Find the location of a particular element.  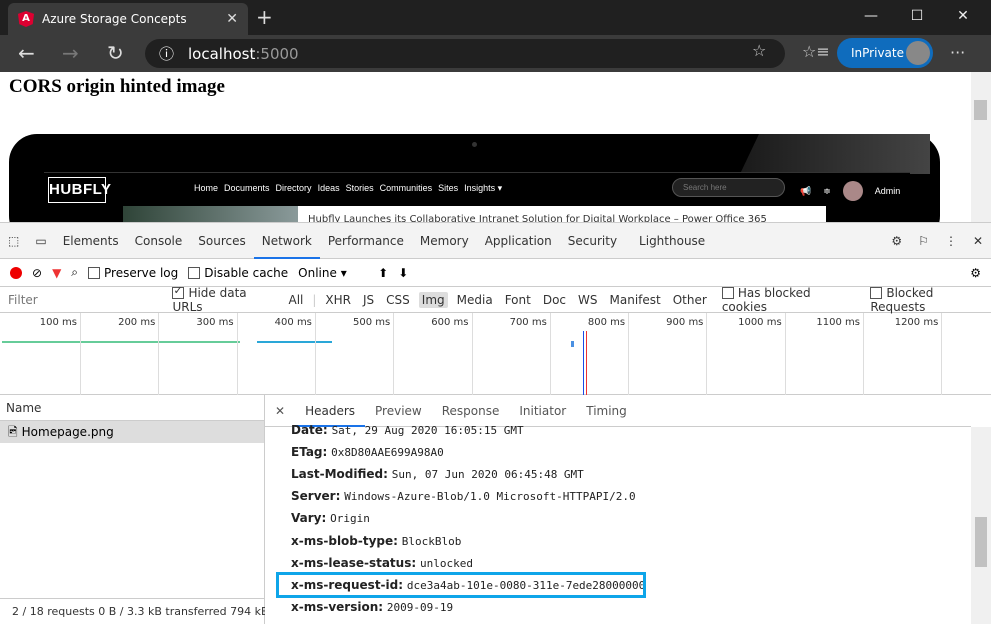

import-har-icon: ⬆ is located at coordinates (383, 273).